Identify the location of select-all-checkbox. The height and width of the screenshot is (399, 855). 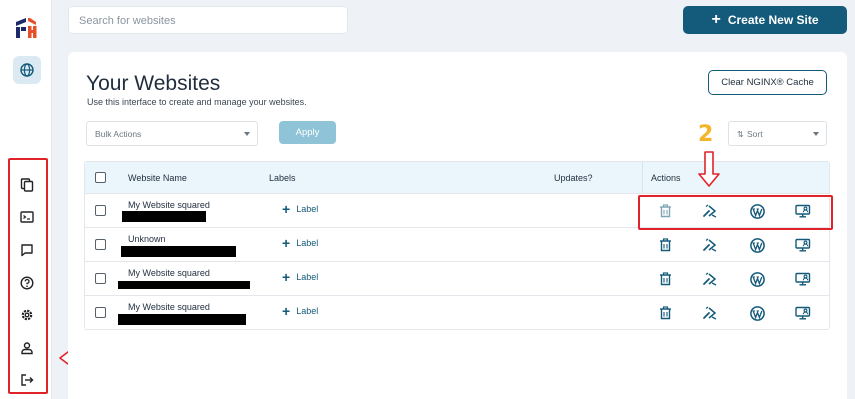
(100, 177).